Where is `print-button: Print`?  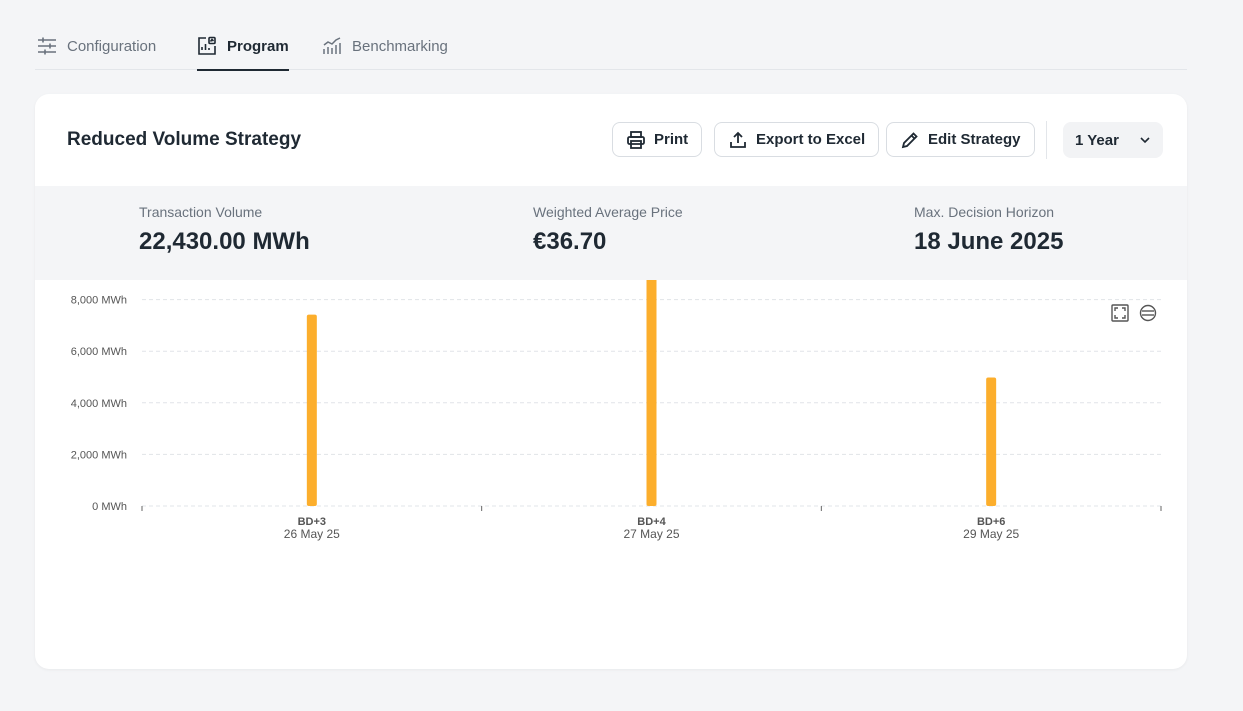
print-button: Print is located at coordinates (657, 139).